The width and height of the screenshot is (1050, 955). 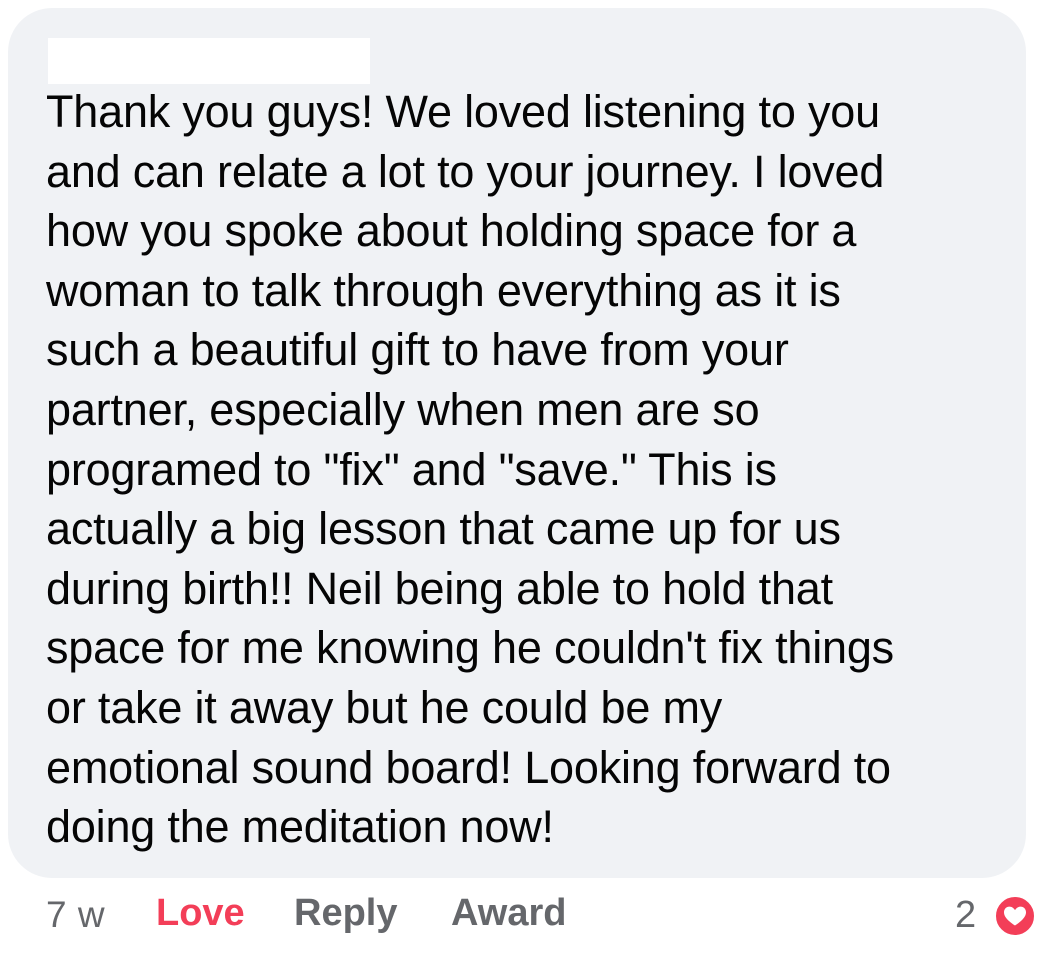 I want to click on comment-line: how you spoke about holding space for a, so click(x=451, y=231).